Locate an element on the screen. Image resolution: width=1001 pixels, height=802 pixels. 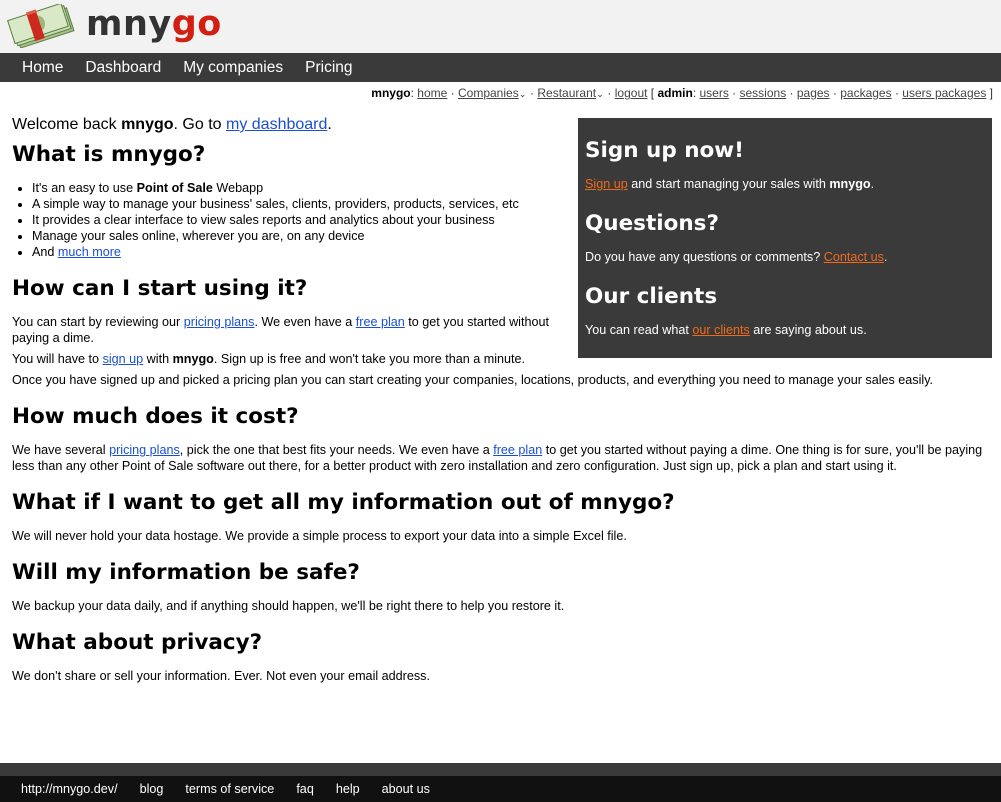
pricing-plans-link-2: pricing plans is located at coordinates (144, 450).